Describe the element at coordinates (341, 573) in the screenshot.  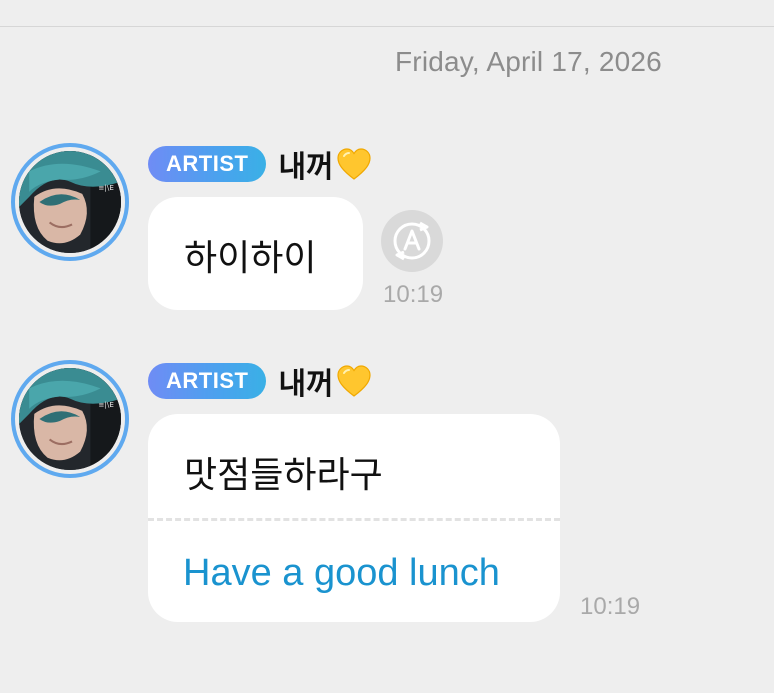
I see `translated-text: Have a good lunch` at that location.